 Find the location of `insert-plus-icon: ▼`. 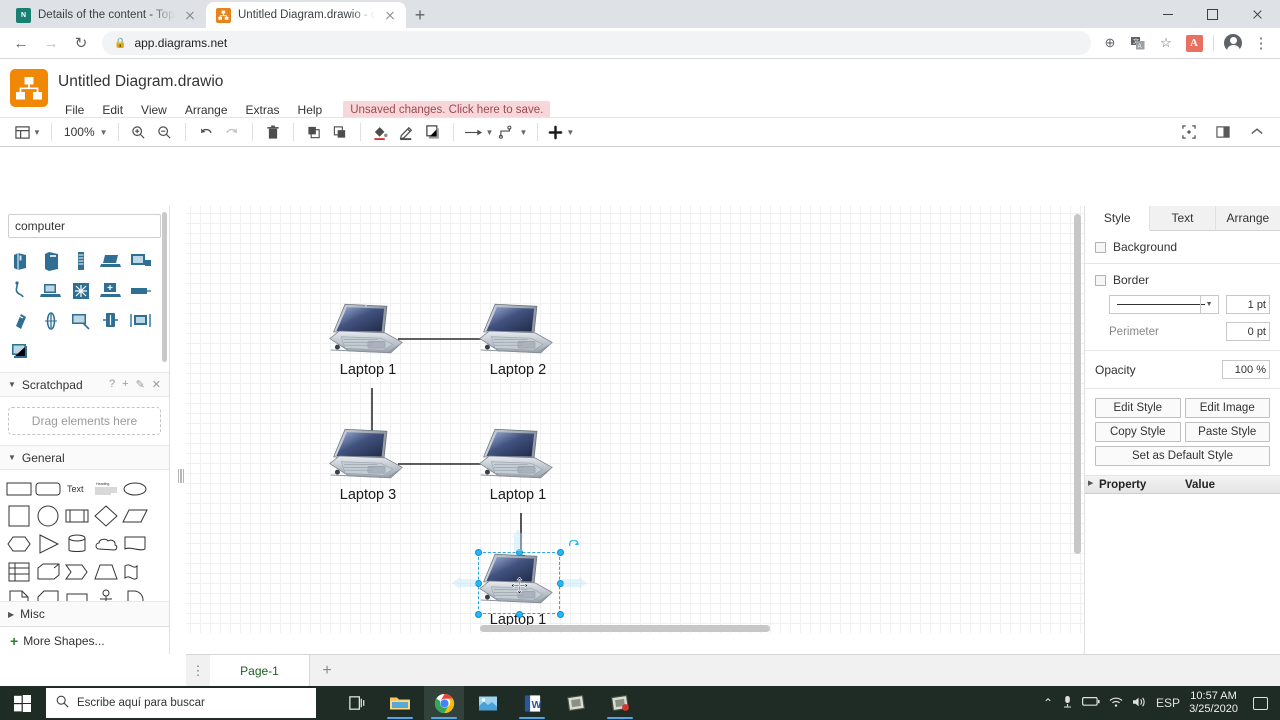

insert-plus-icon: ▼ is located at coordinates (561, 132).